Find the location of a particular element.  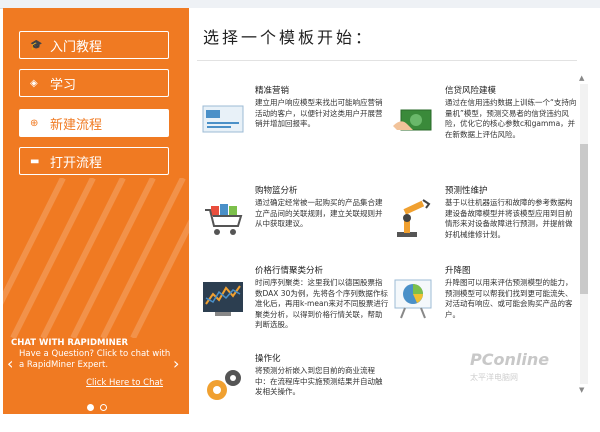

template-title: 操作化 is located at coordinates (268, 359).